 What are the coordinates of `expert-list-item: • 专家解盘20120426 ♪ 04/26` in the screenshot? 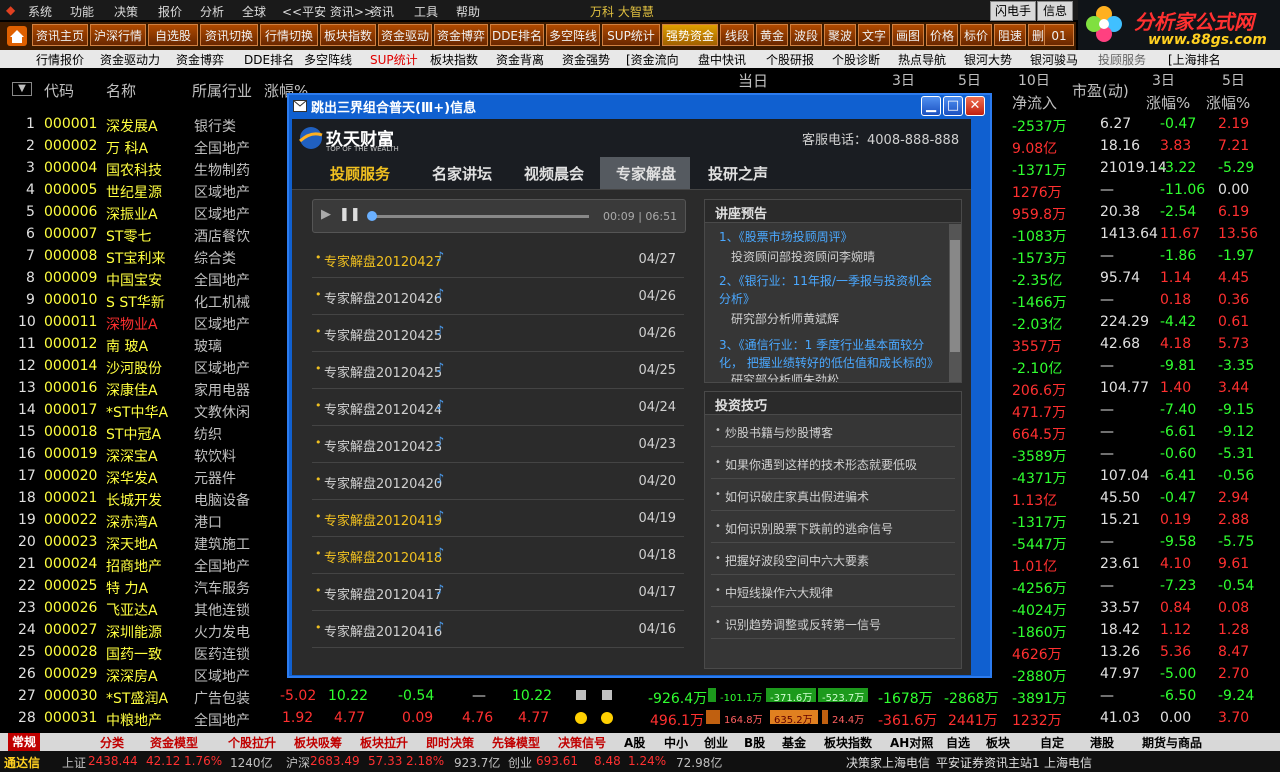 It's located at (498, 296).